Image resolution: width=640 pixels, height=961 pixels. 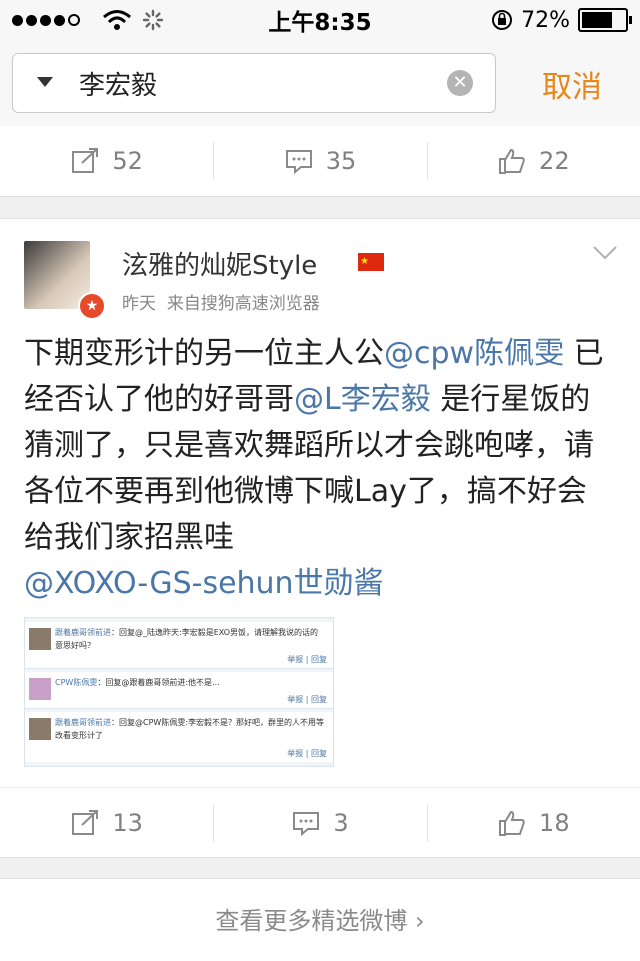 What do you see at coordinates (554, 161) in the screenshot?
I see `like-count: 22` at bounding box center [554, 161].